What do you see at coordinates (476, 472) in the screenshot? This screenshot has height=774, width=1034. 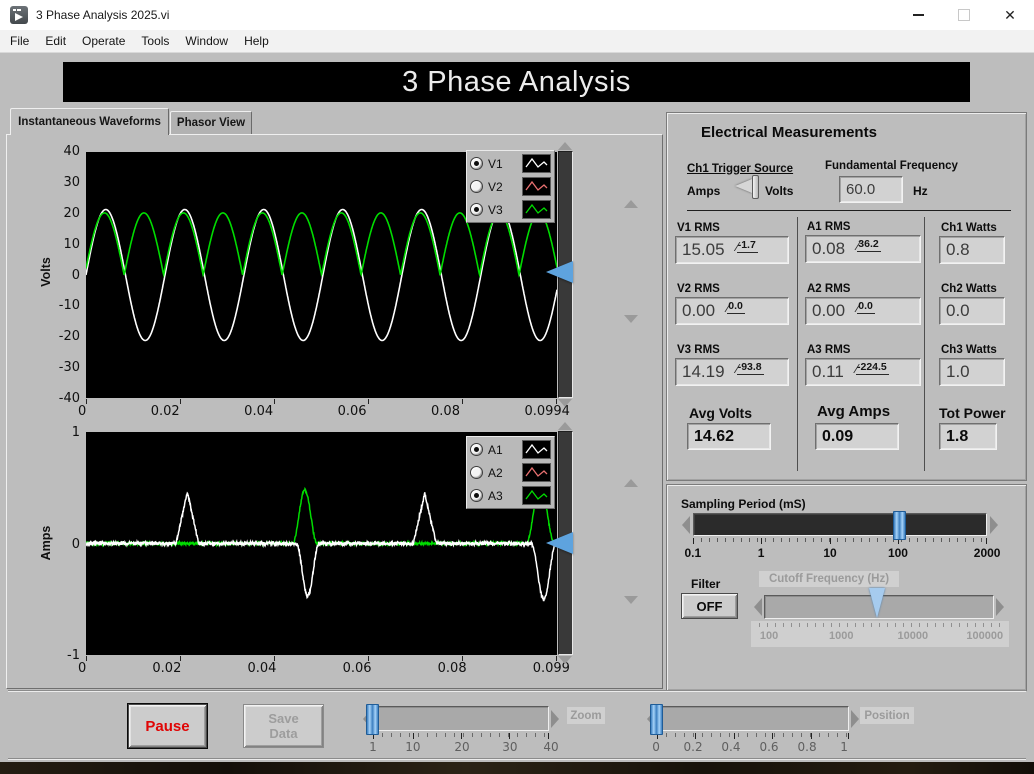 I see `a2-radio` at bounding box center [476, 472].